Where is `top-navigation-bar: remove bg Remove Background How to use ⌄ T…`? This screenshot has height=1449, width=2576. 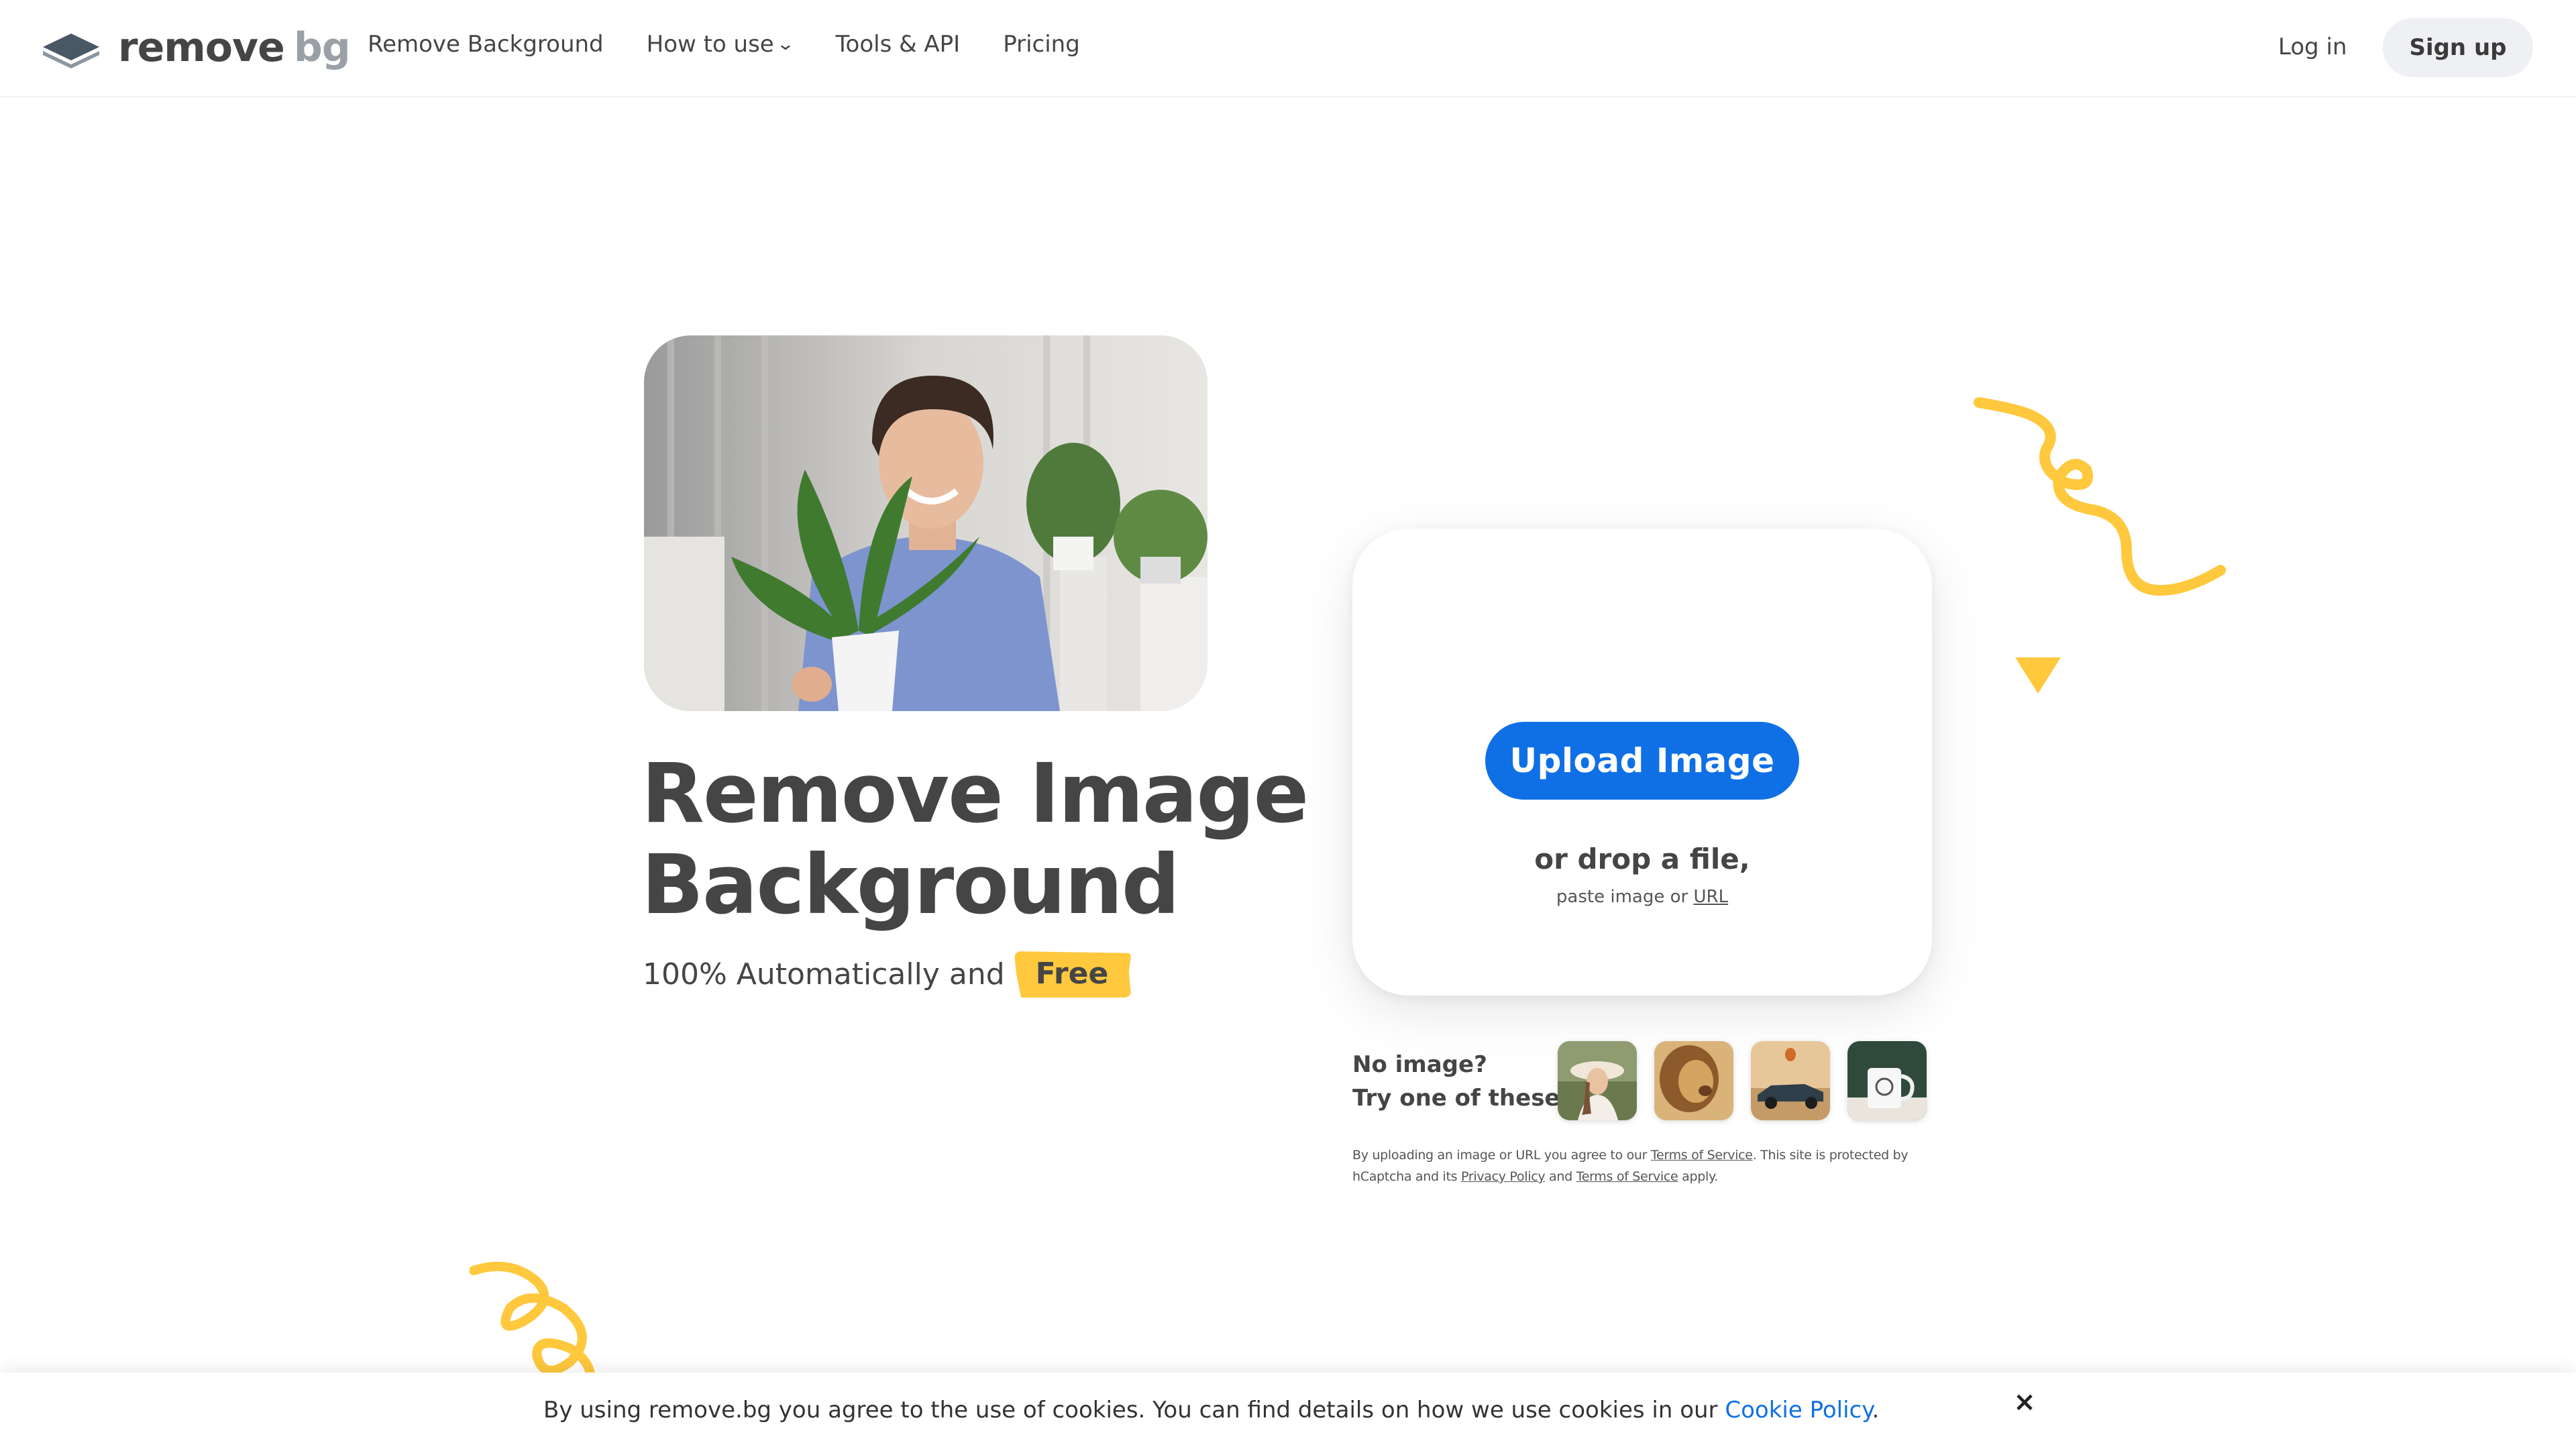 top-navigation-bar: remove bg Remove Background How to use ⌄ T… is located at coordinates (1288, 48).